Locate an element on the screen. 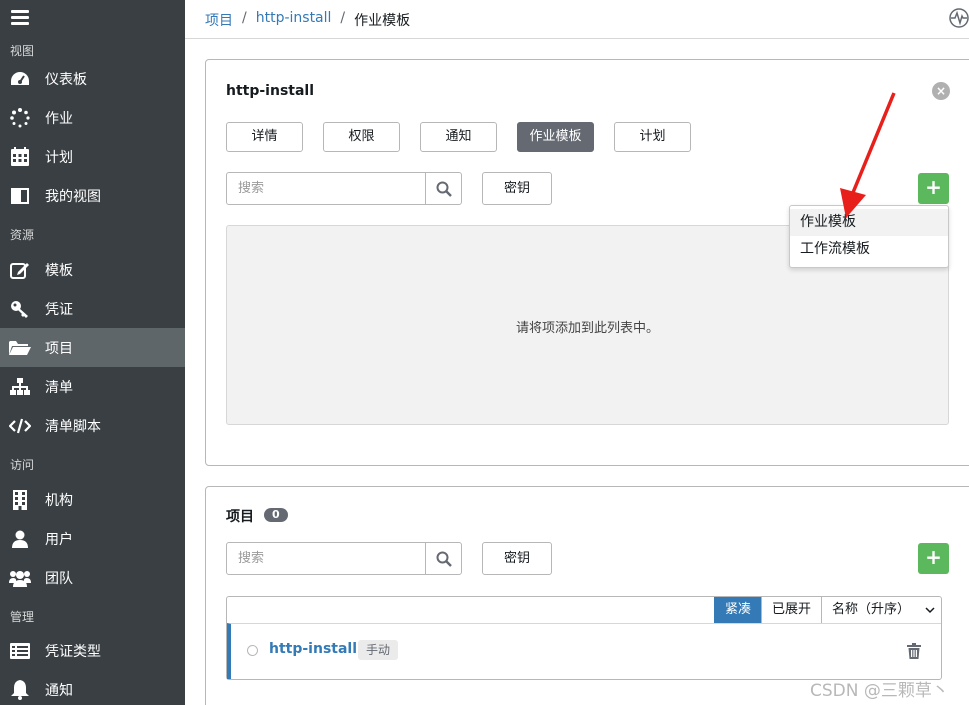 The width and height of the screenshot is (969, 705). sidebar-item-projects: 项目 is located at coordinates (92, 347).